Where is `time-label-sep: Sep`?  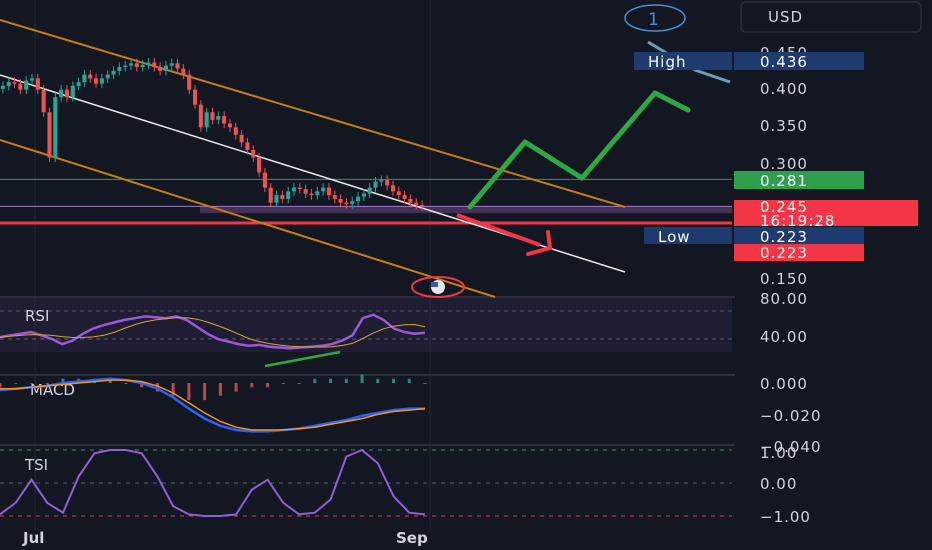
time-label-sep: Sep is located at coordinates (412, 538).